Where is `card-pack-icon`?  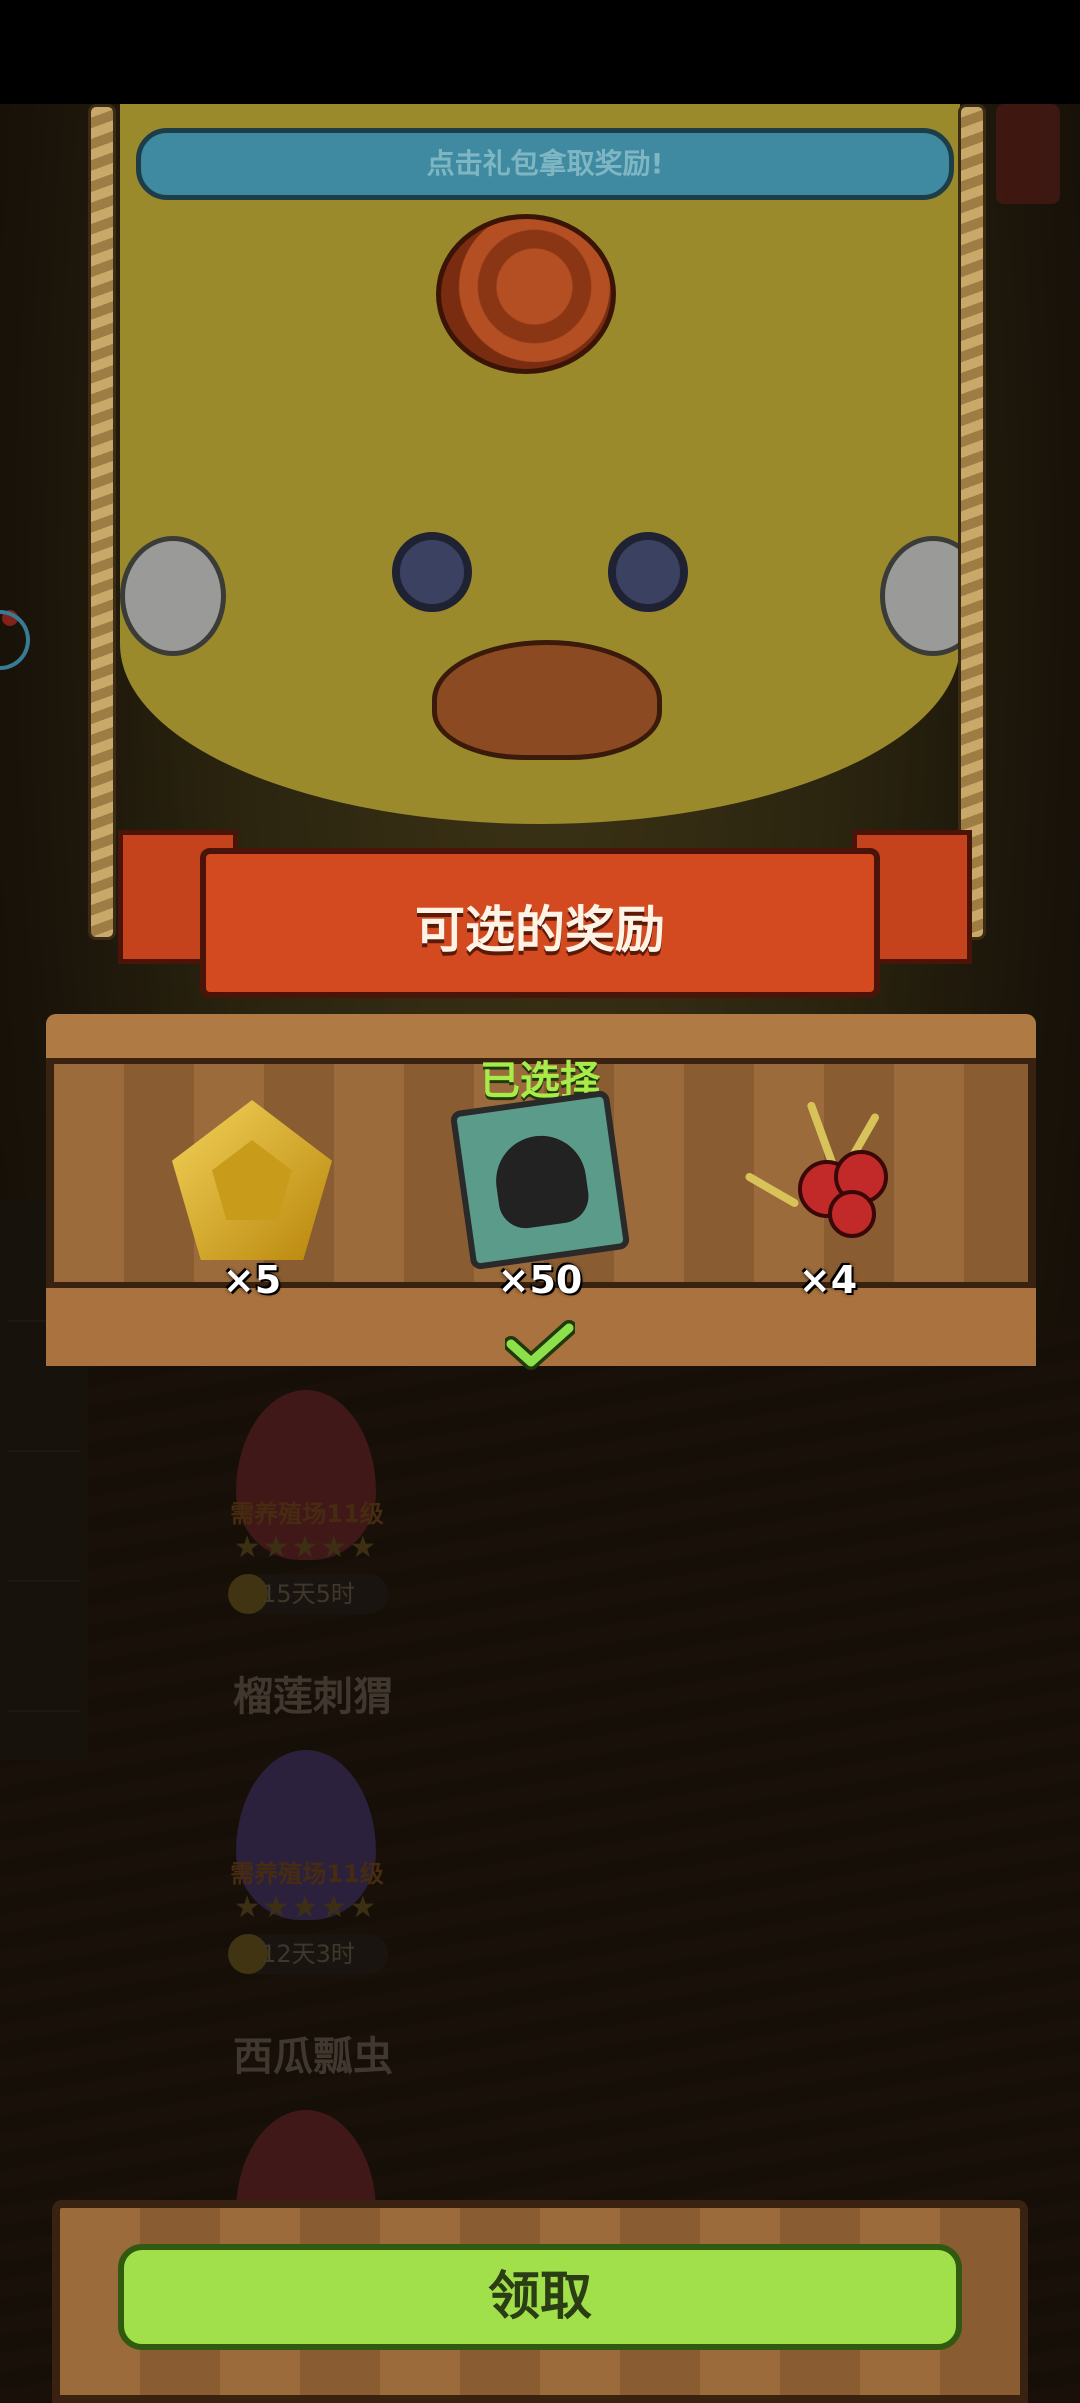 card-pack-icon is located at coordinates (540, 1180).